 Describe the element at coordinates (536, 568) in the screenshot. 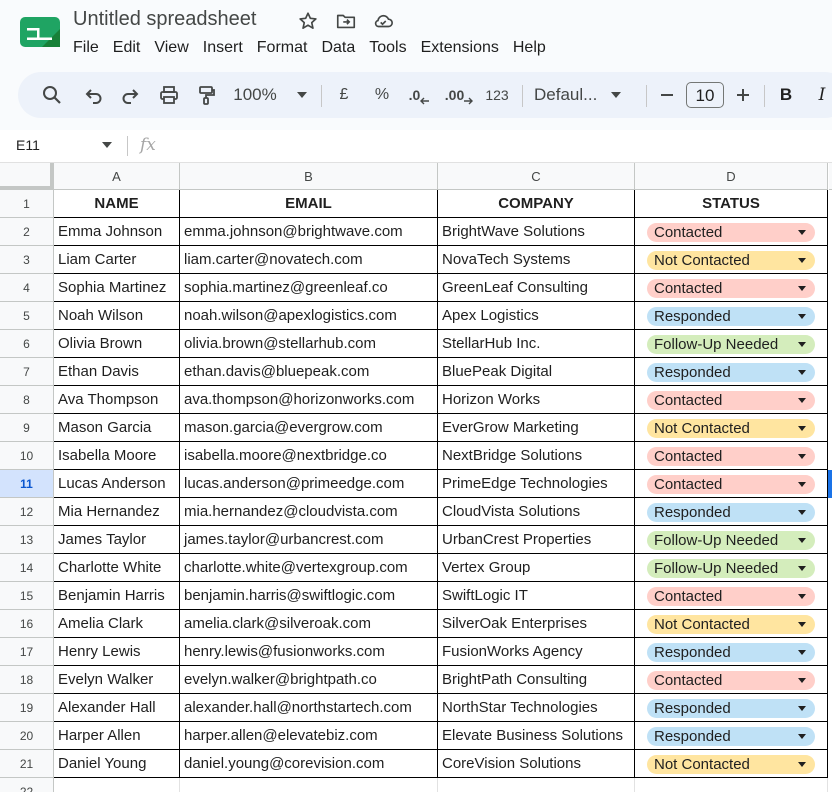

I see `cell-company: Vertex Group` at that location.